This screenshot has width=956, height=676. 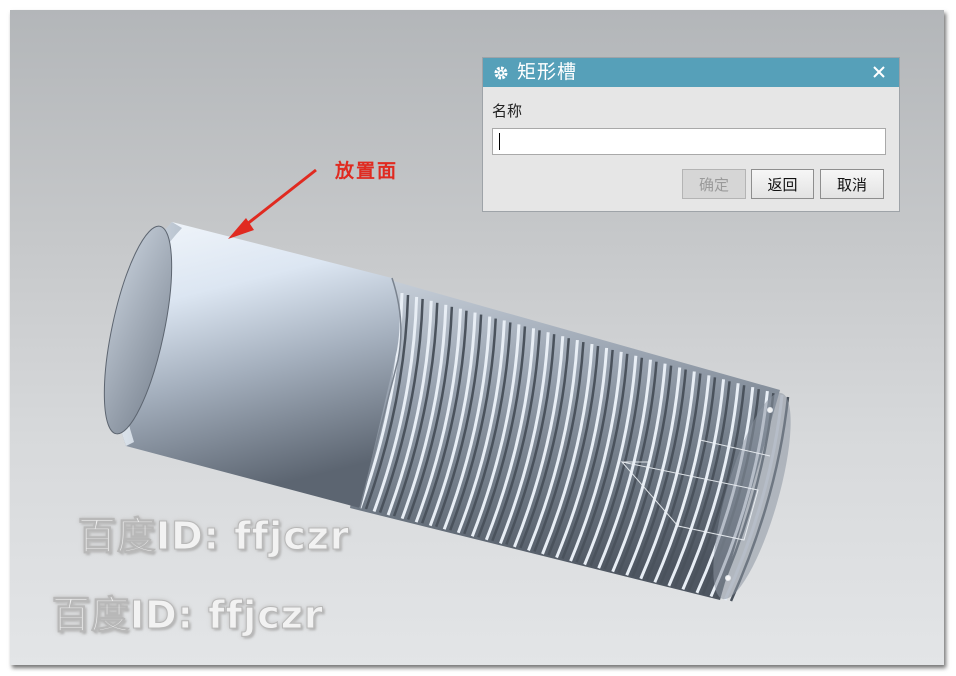 I want to click on ok-button: 确定, so click(x=714, y=184).